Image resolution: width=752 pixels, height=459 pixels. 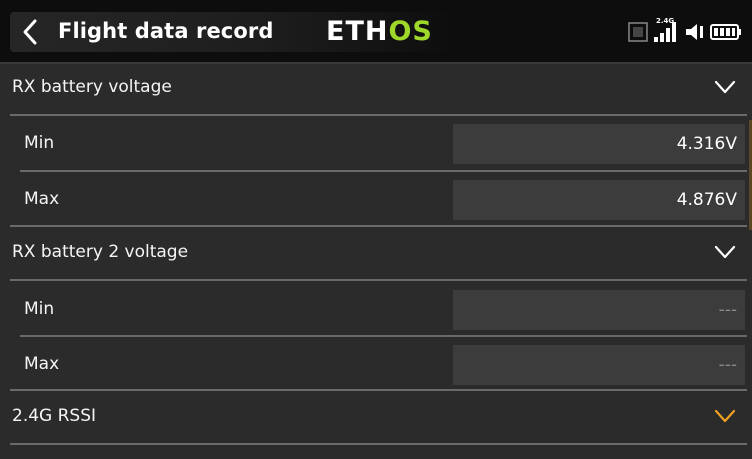 What do you see at coordinates (357, 31) in the screenshot?
I see `logo-text-eth: ETH` at bounding box center [357, 31].